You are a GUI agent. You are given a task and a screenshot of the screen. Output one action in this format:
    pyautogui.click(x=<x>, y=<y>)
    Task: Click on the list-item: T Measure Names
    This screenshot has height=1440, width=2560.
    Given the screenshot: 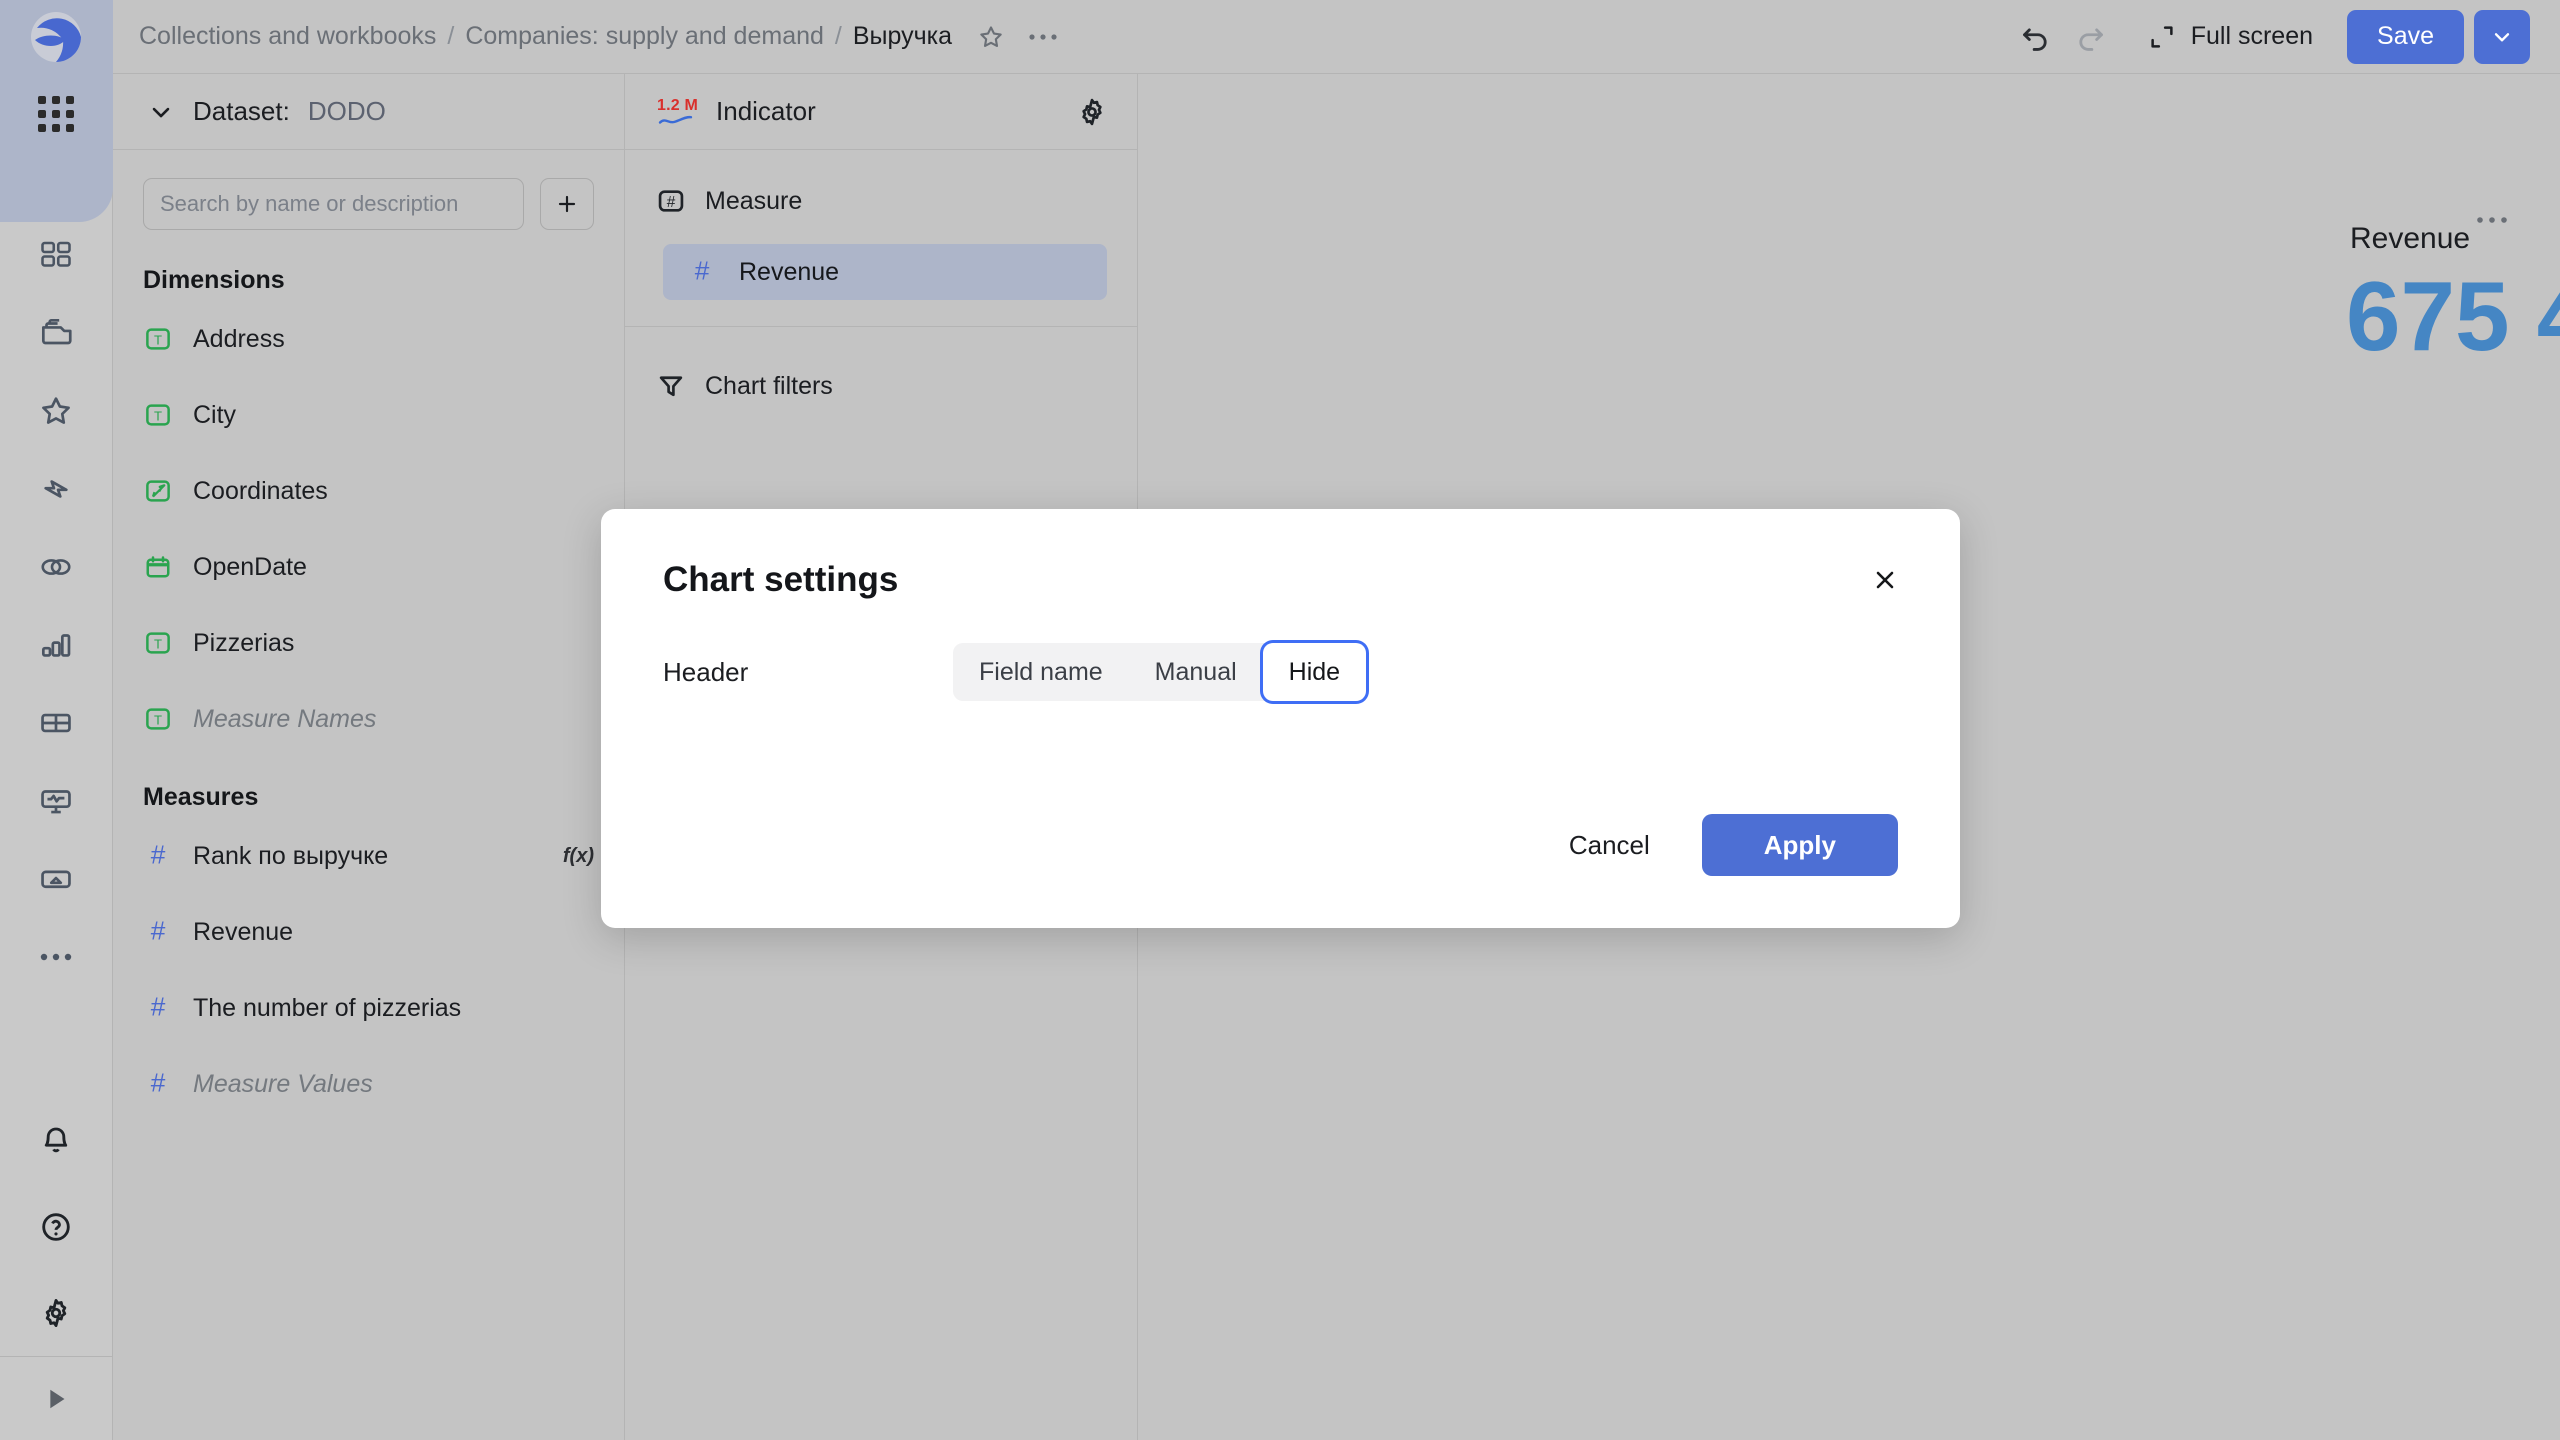 What is the action you would take?
    pyautogui.click(x=368, y=719)
    